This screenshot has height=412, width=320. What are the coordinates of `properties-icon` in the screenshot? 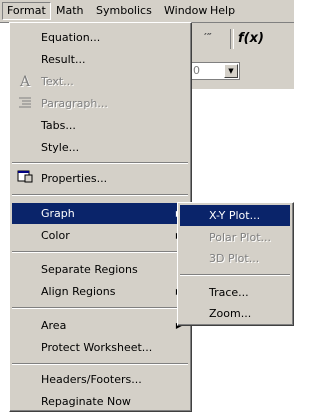 It's located at (25, 179).